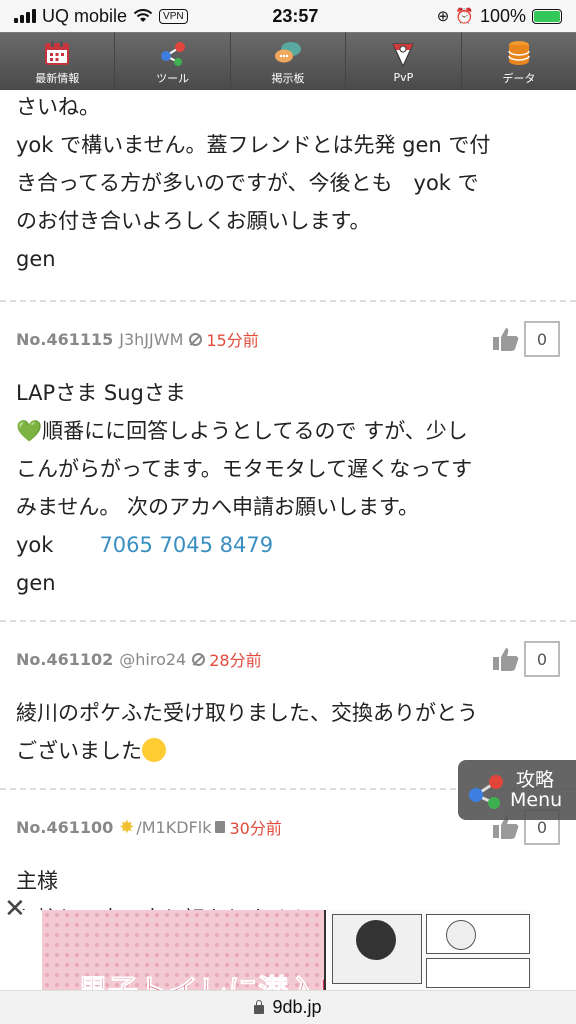 This screenshot has height=1024, width=576. I want to click on nav-label: データ, so click(519, 78).